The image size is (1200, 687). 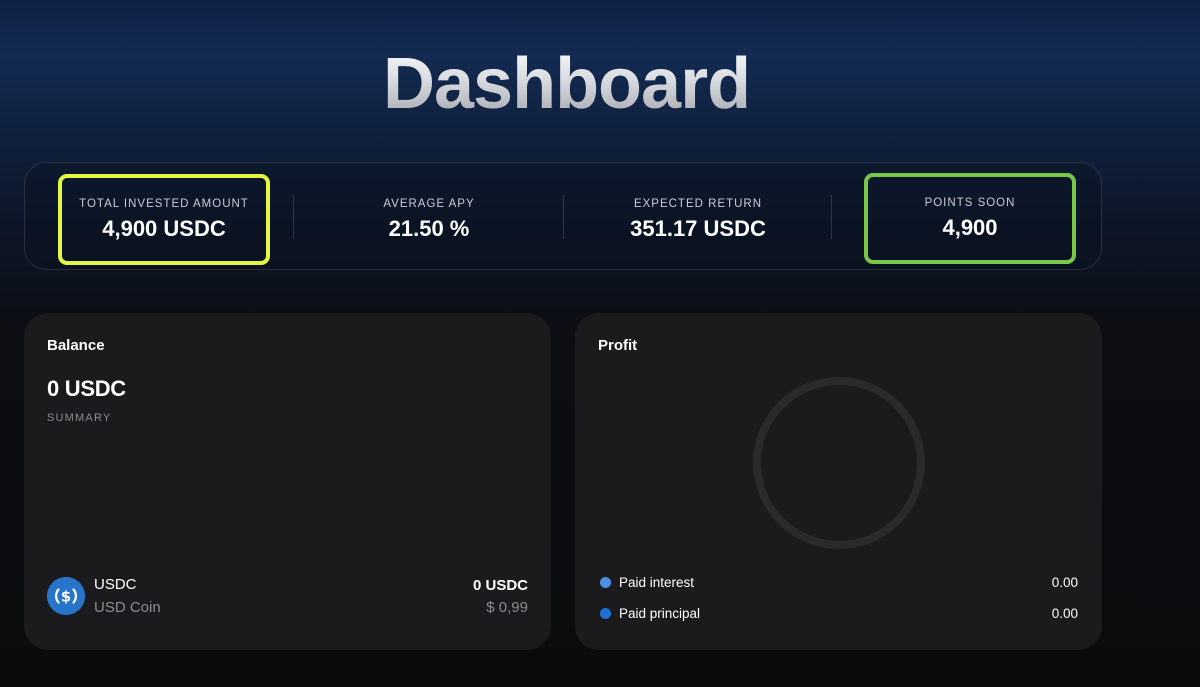 I want to click on stat-total-invested-value: 4,900 USDC, so click(x=164, y=228).